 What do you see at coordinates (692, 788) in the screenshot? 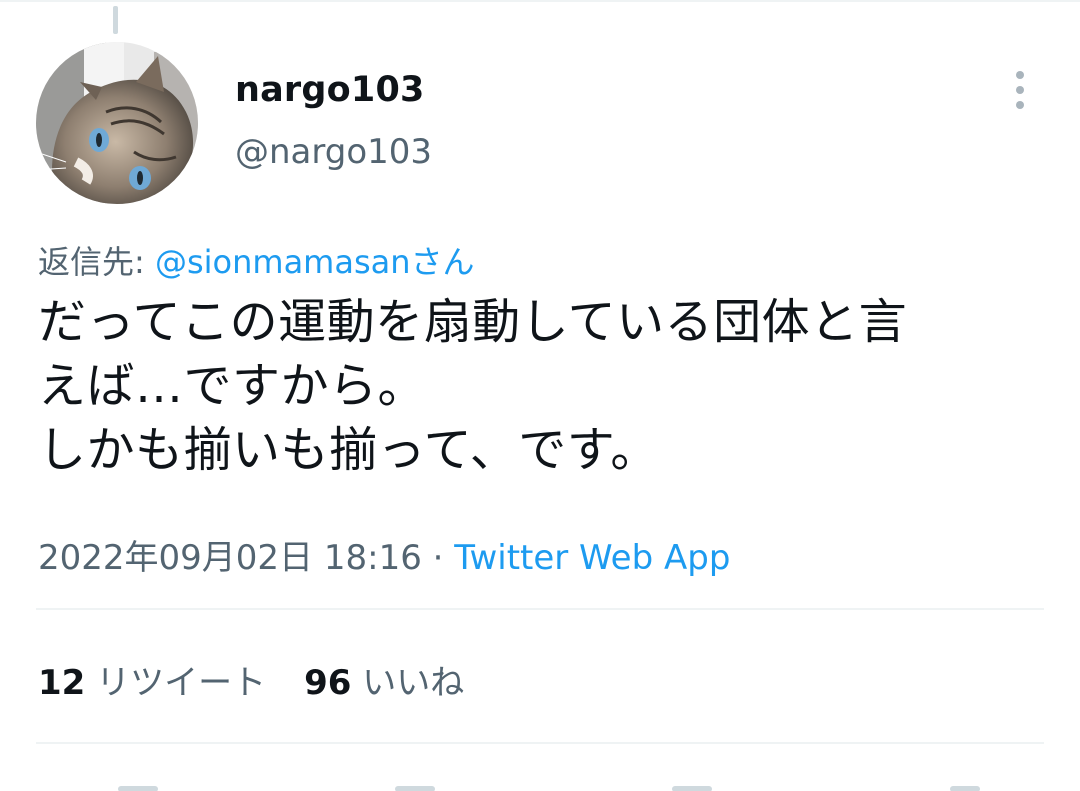
I see `like-icon` at bounding box center [692, 788].